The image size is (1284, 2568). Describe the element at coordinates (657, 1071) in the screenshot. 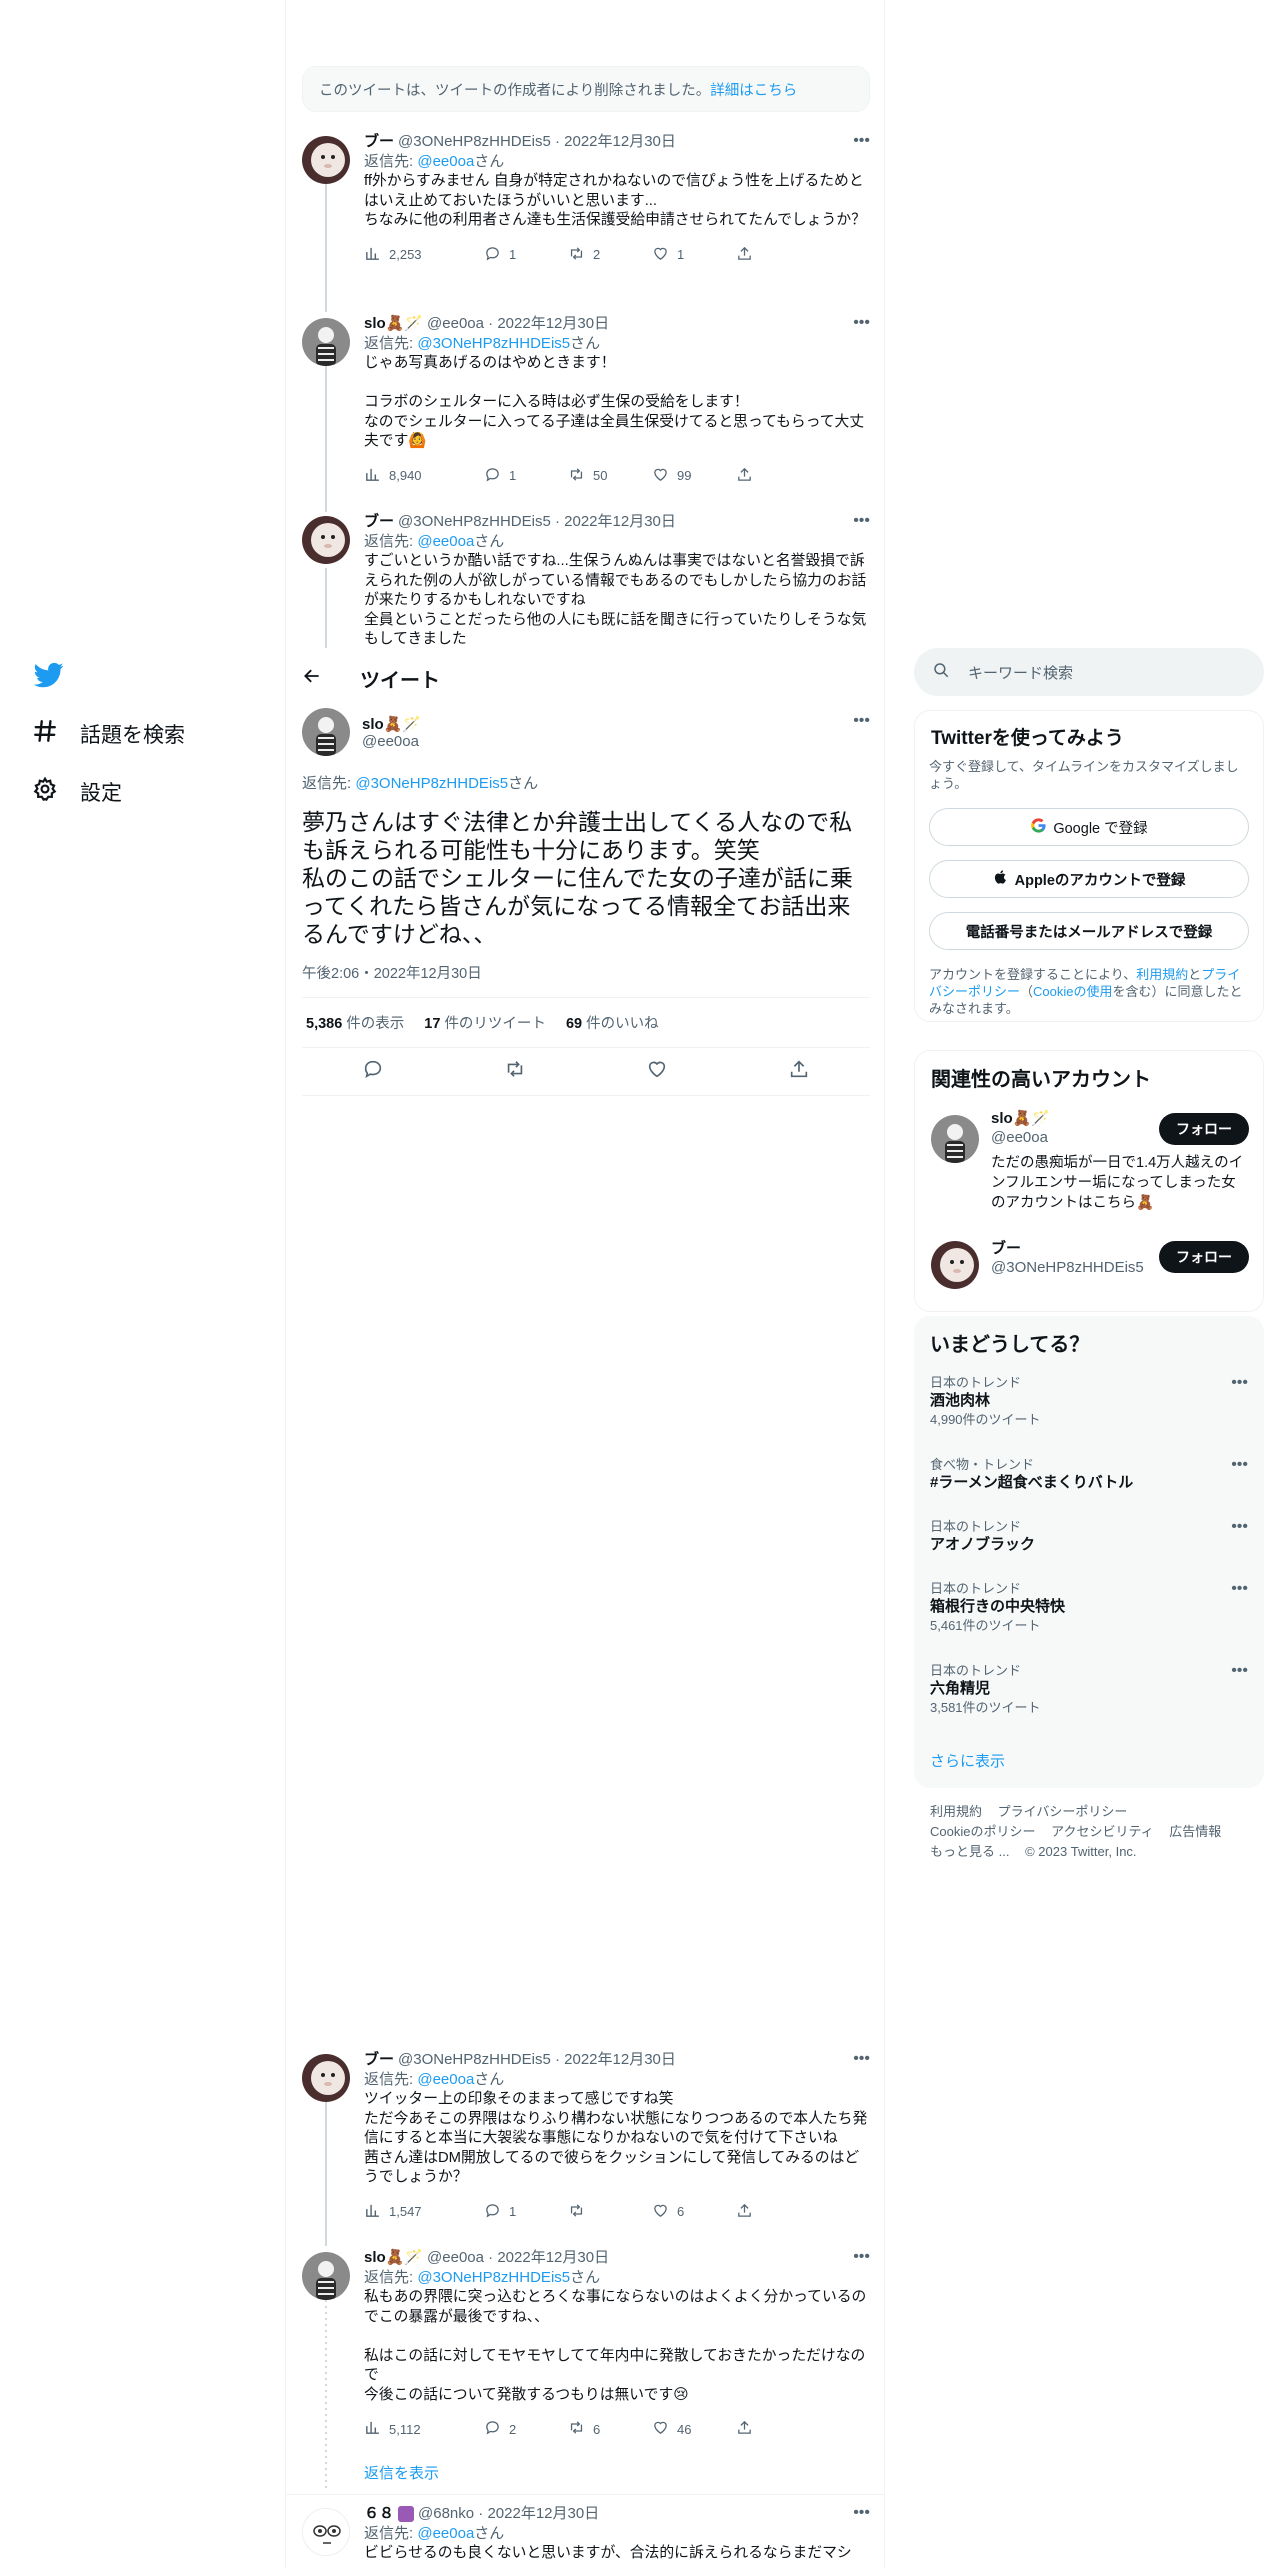

I see `heart-icon` at that location.